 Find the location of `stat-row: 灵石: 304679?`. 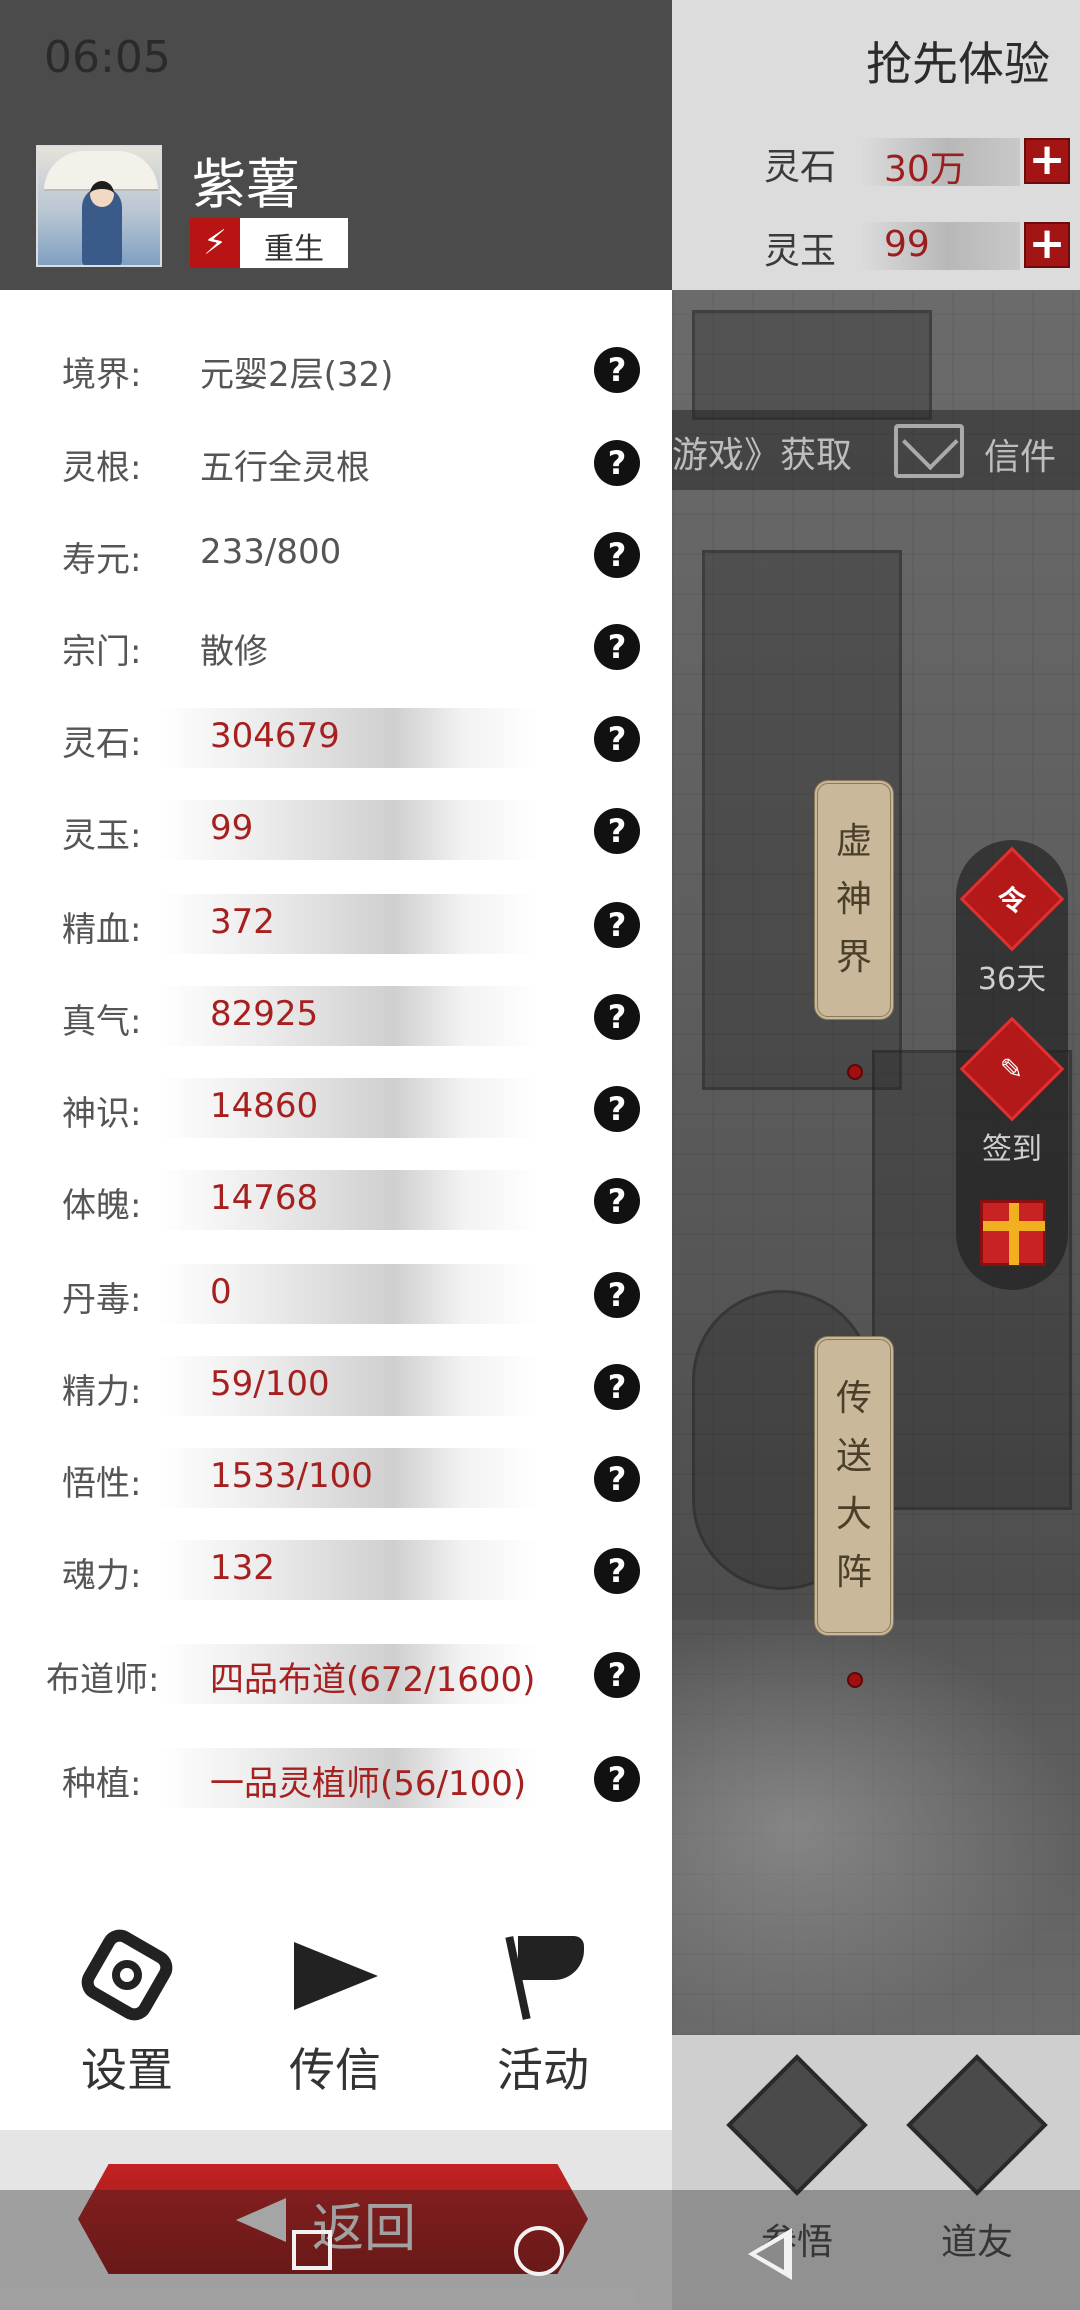

stat-row: 灵石: 304679? is located at coordinates (336, 737).